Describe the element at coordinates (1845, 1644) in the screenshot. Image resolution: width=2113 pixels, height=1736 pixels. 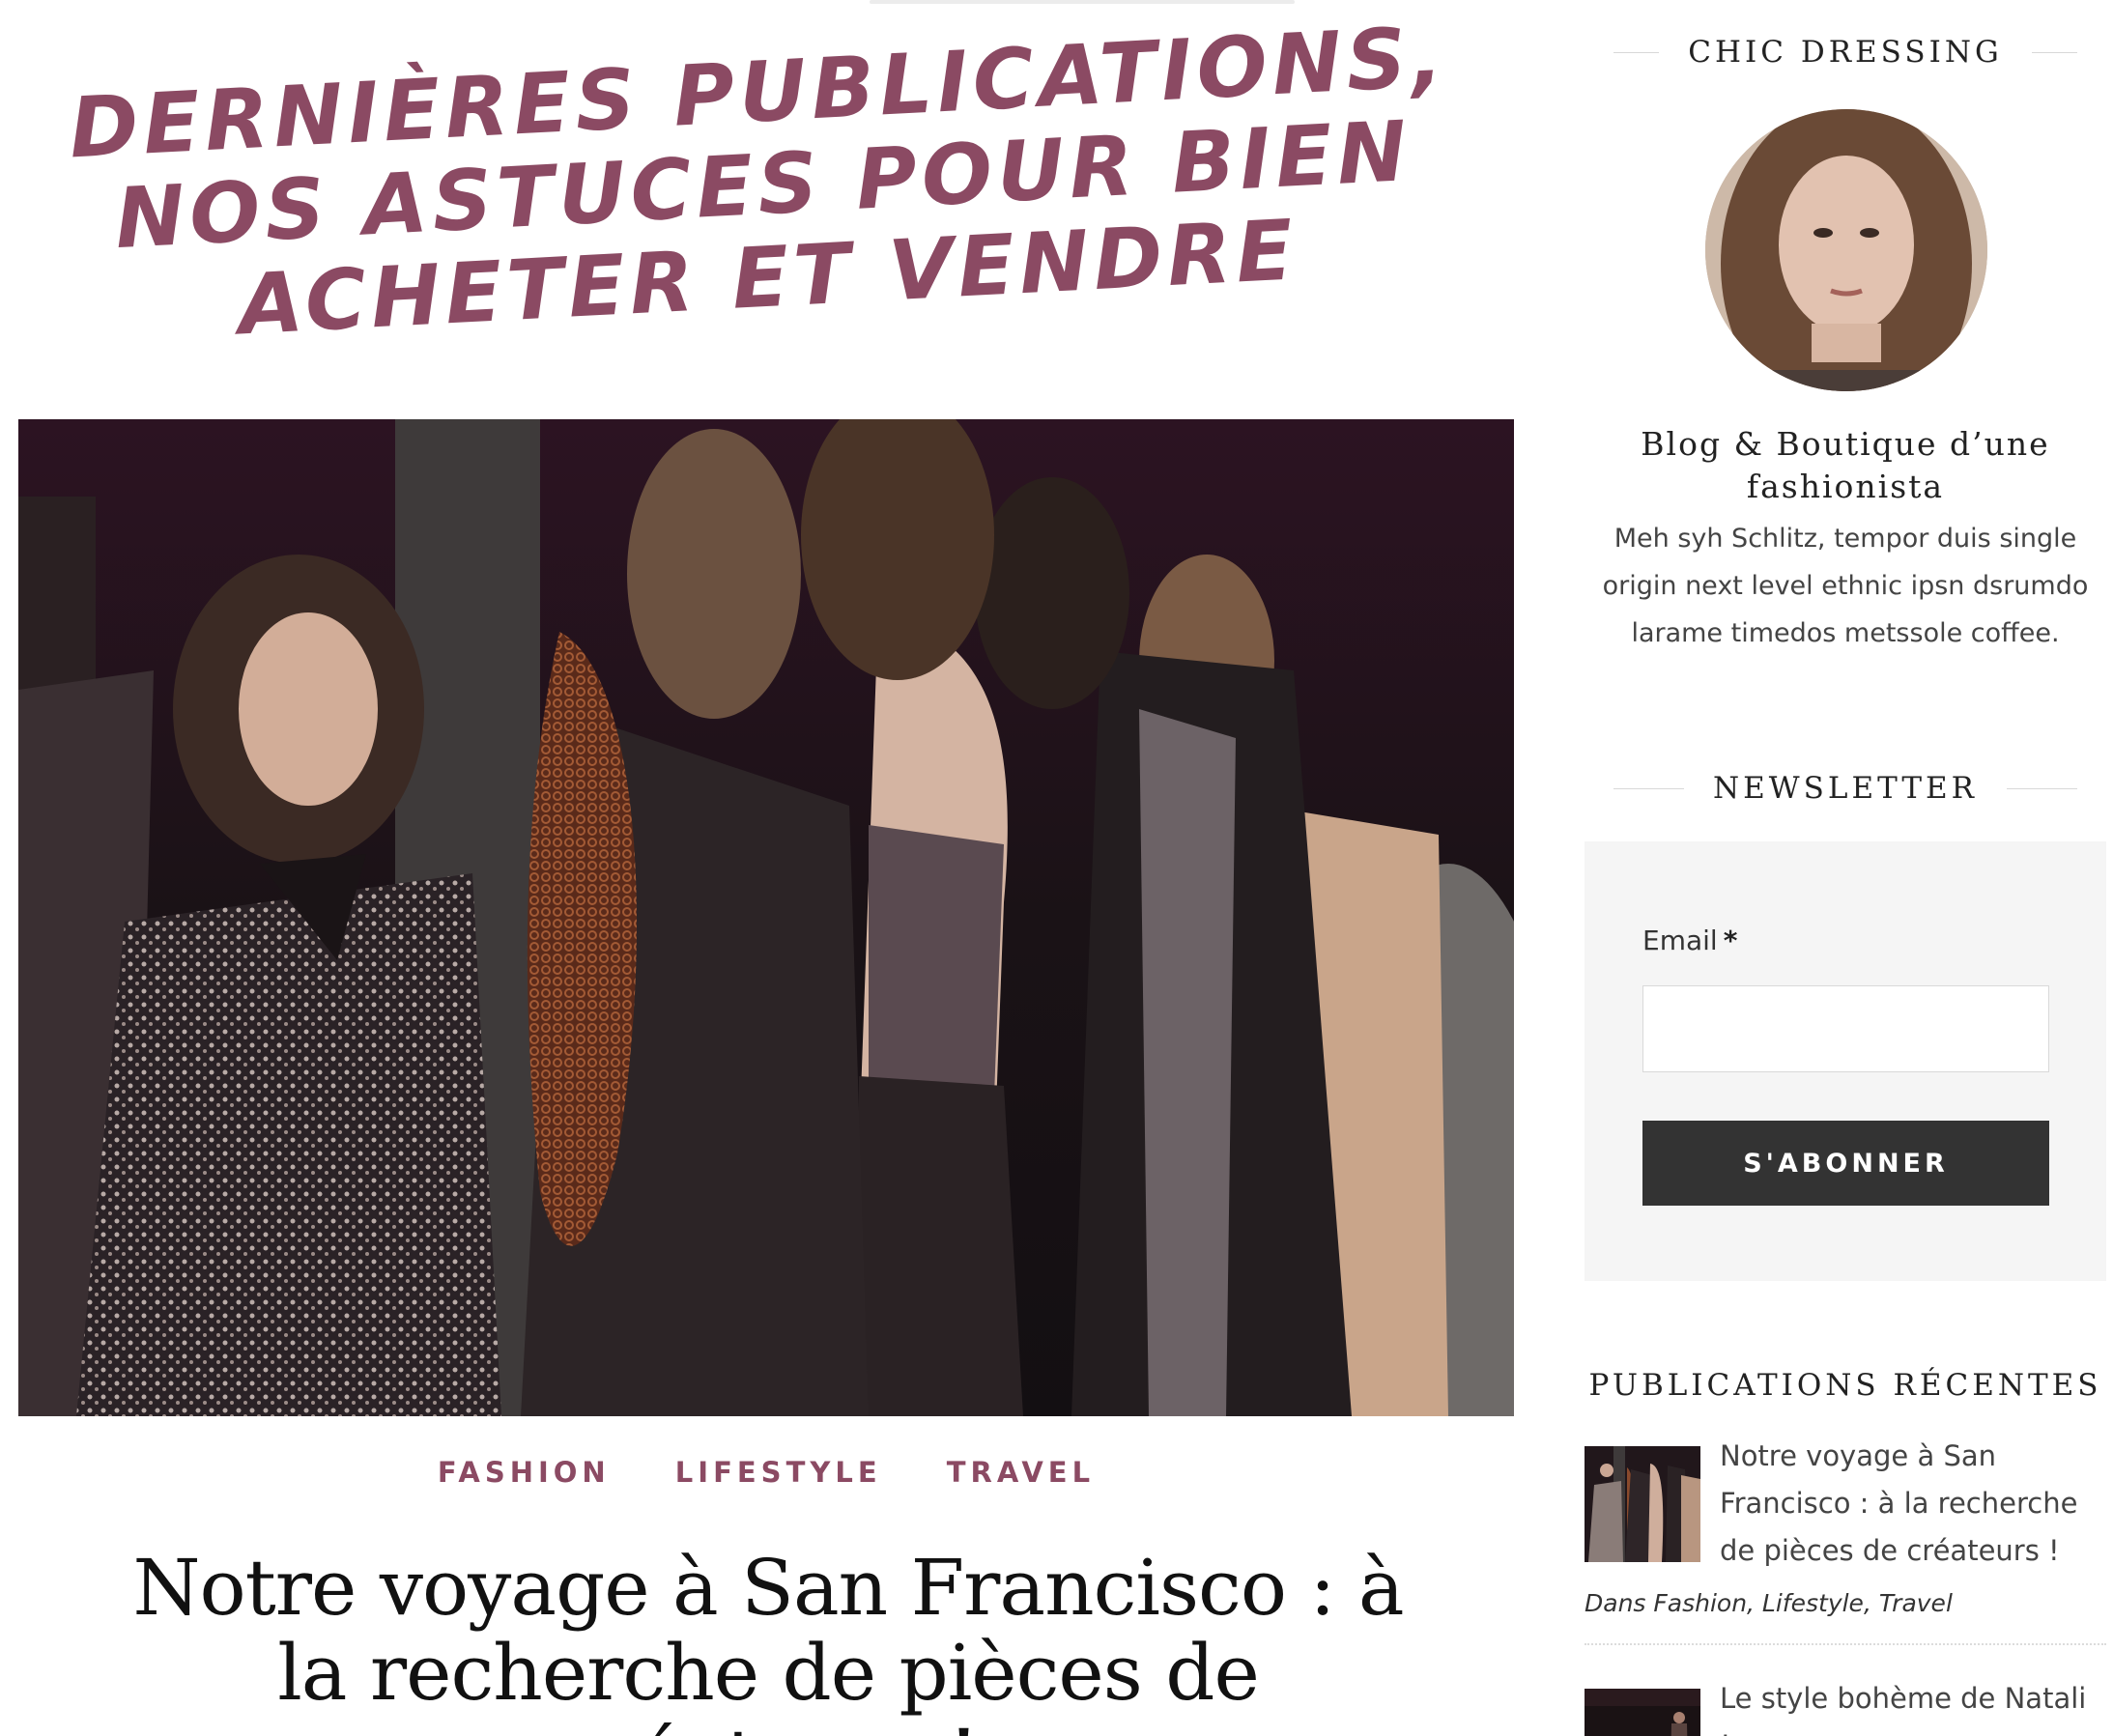
I see `recent-post-divider` at that location.